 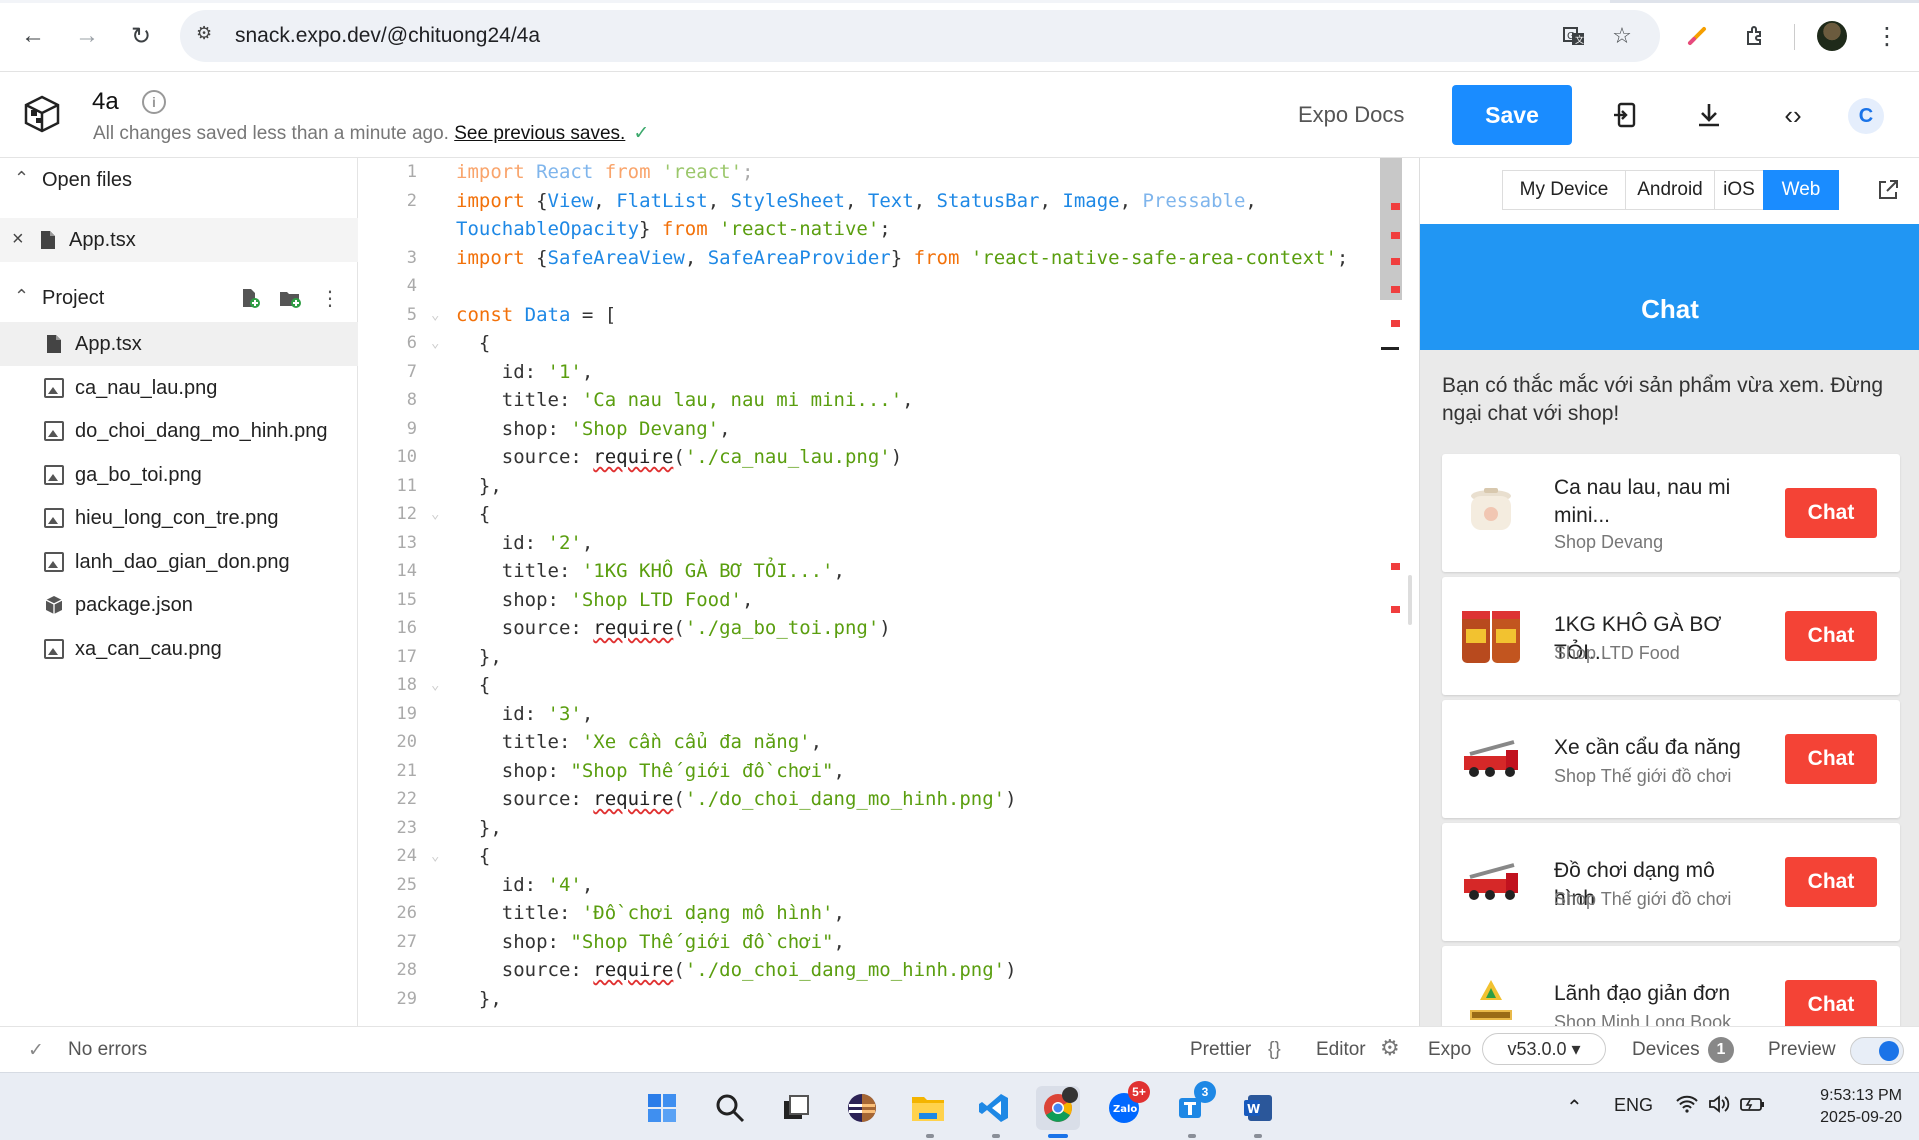 What do you see at coordinates (1544, 1049) in the screenshot?
I see `sdk-version-select: v53.0.0 ▾` at bounding box center [1544, 1049].